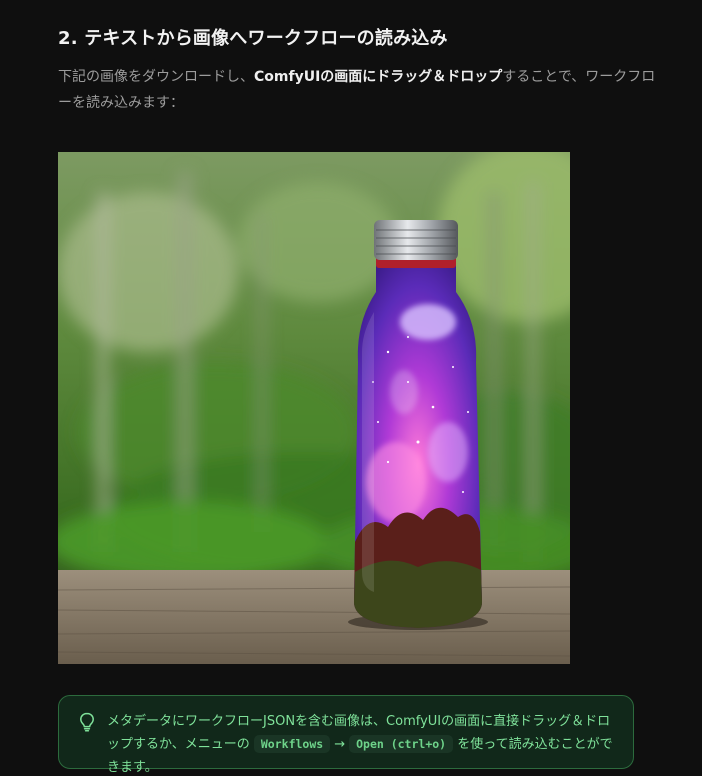 This screenshot has width=702, height=776. I want to click on workflows-menu-code: Workflows, so click(292, 744).